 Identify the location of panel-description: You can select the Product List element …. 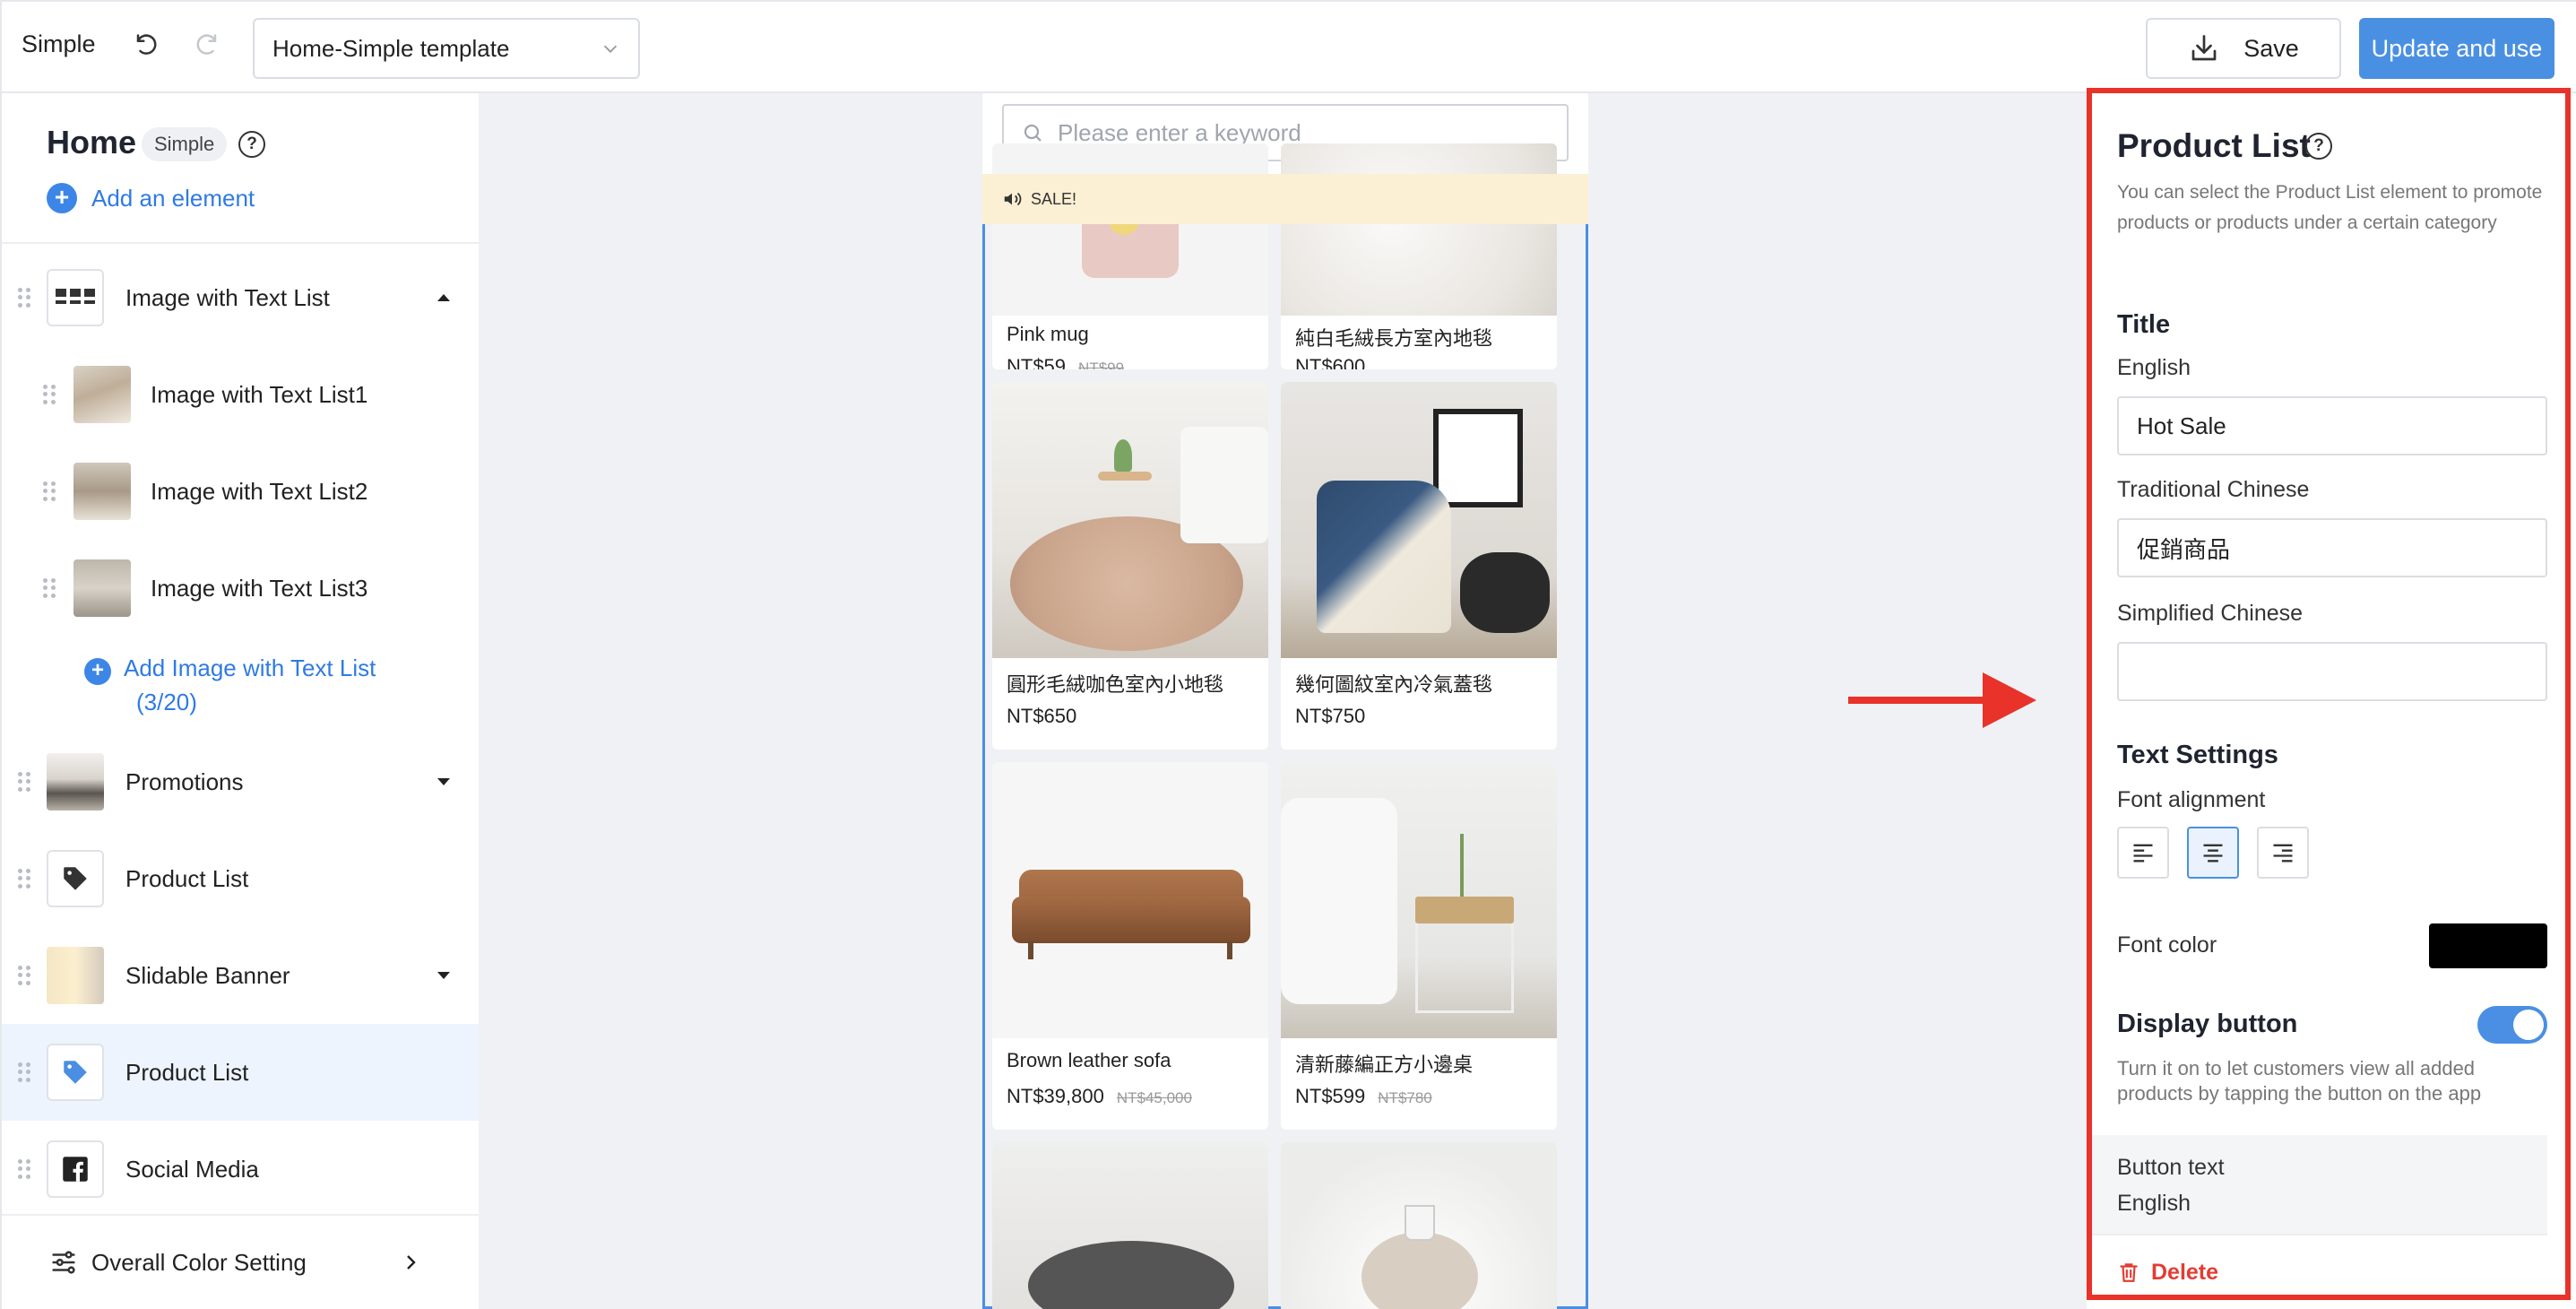
(2330, 207).